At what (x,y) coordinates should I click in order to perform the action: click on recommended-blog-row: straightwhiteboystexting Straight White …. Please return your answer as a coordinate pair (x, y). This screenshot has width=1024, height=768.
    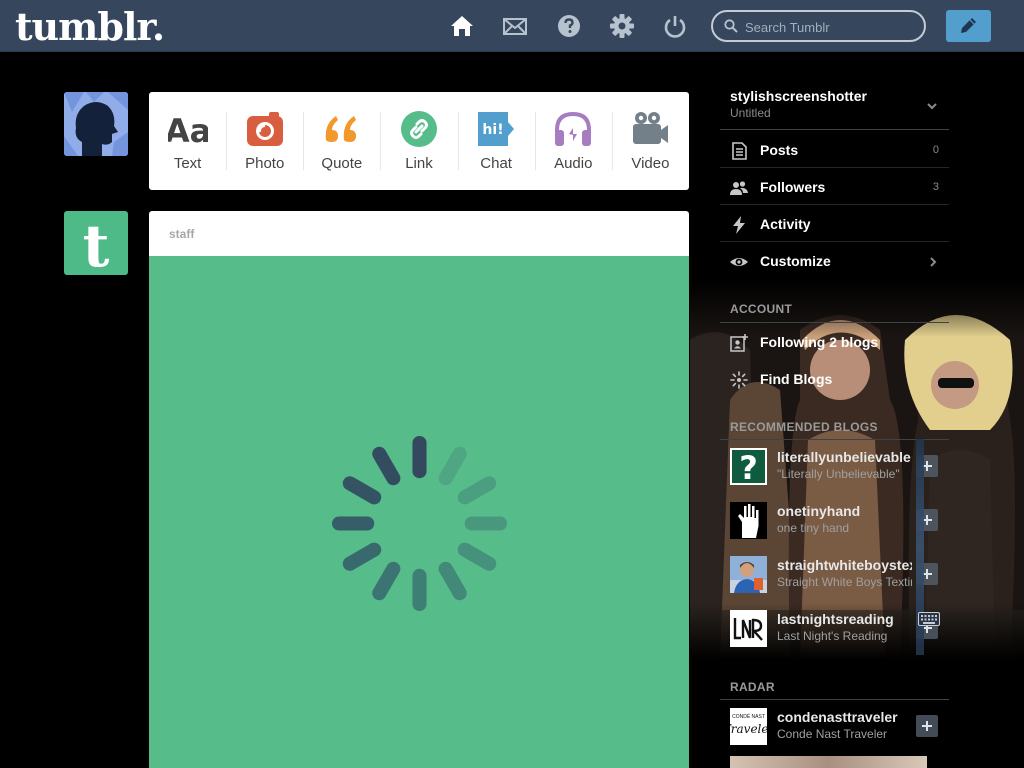
    Looking at the image, I should click on (834, 575).